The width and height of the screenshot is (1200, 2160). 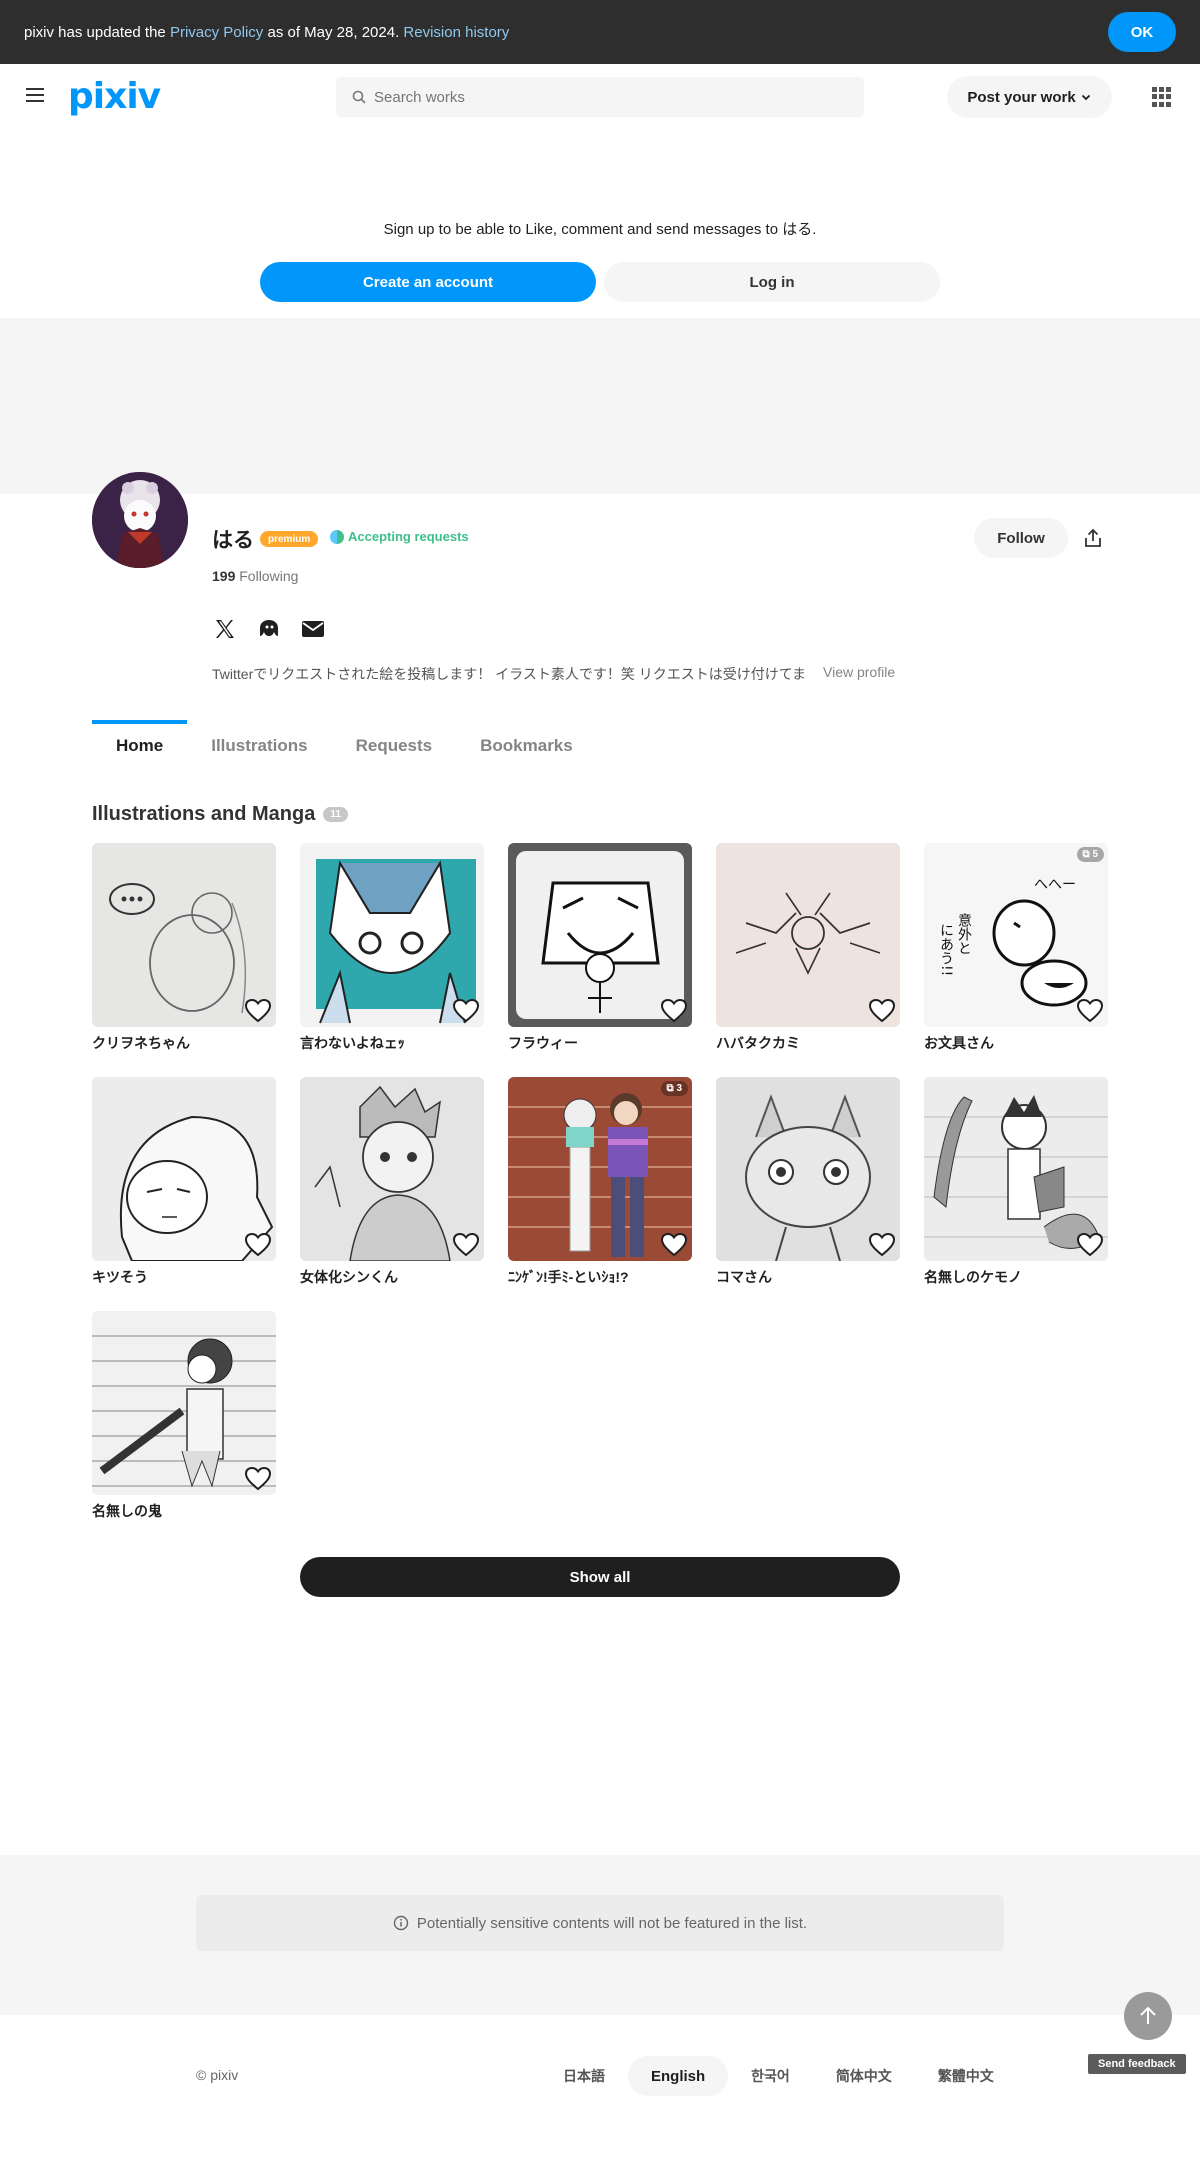 What do you see at coordinates (584, 2076) in the screenshot?
I see `lang-japanese: 日本語` at bounding box center [584, 2076].